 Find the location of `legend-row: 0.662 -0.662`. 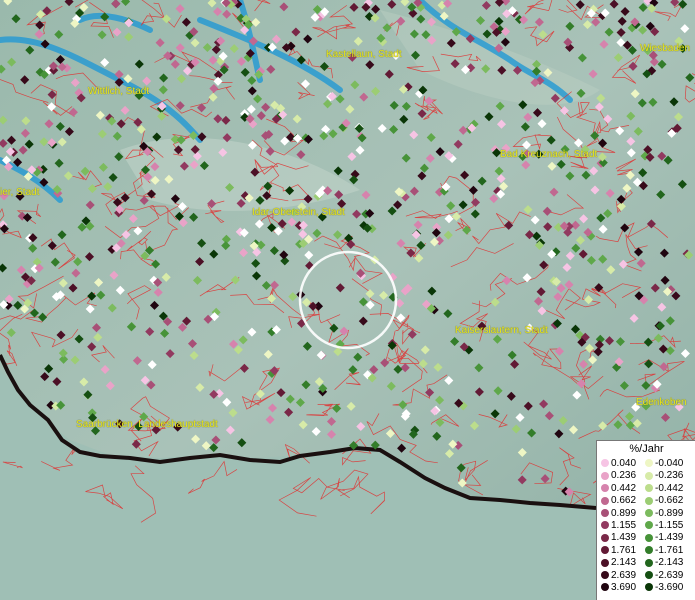

legend-row: 0.662 -0.662 is located at coordinates (642, 501).